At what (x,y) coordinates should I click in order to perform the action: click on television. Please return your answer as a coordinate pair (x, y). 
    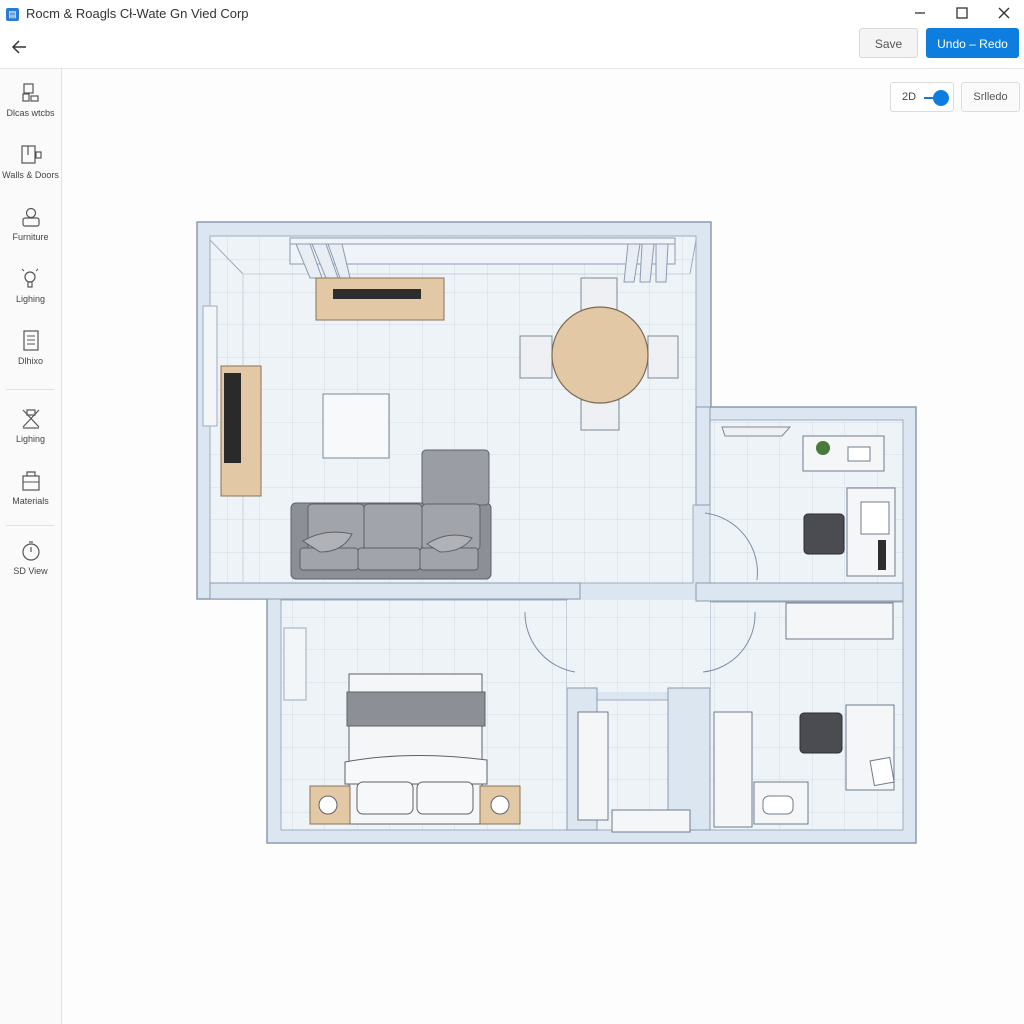
    Looking at the image, I should click on (232, 418).